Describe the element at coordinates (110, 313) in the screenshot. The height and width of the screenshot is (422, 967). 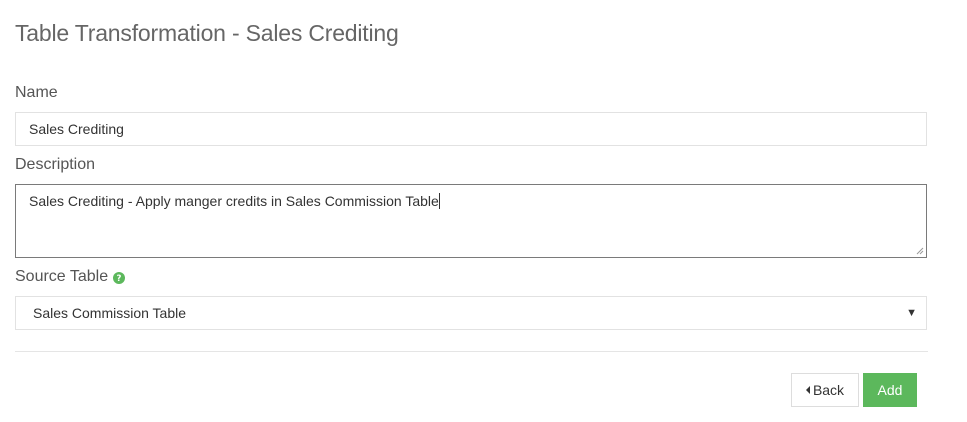
I see `source-table-selected-value: Sales Commission Table` at that location.